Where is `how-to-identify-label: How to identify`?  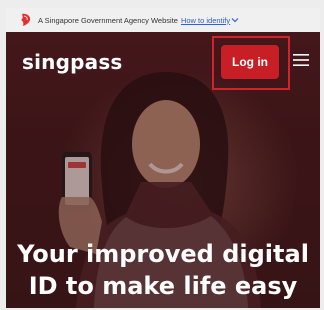 how-to-identify-label: How to identify is located at coordinates (205, 20).